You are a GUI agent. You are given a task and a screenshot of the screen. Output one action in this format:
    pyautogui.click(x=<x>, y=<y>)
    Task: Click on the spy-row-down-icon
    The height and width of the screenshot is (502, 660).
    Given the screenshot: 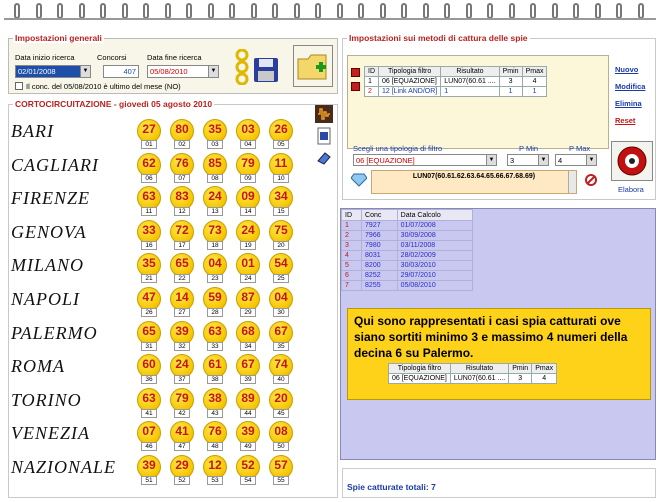 What is the action you would take?
    pyautogui.click(x=355, y=86)
    